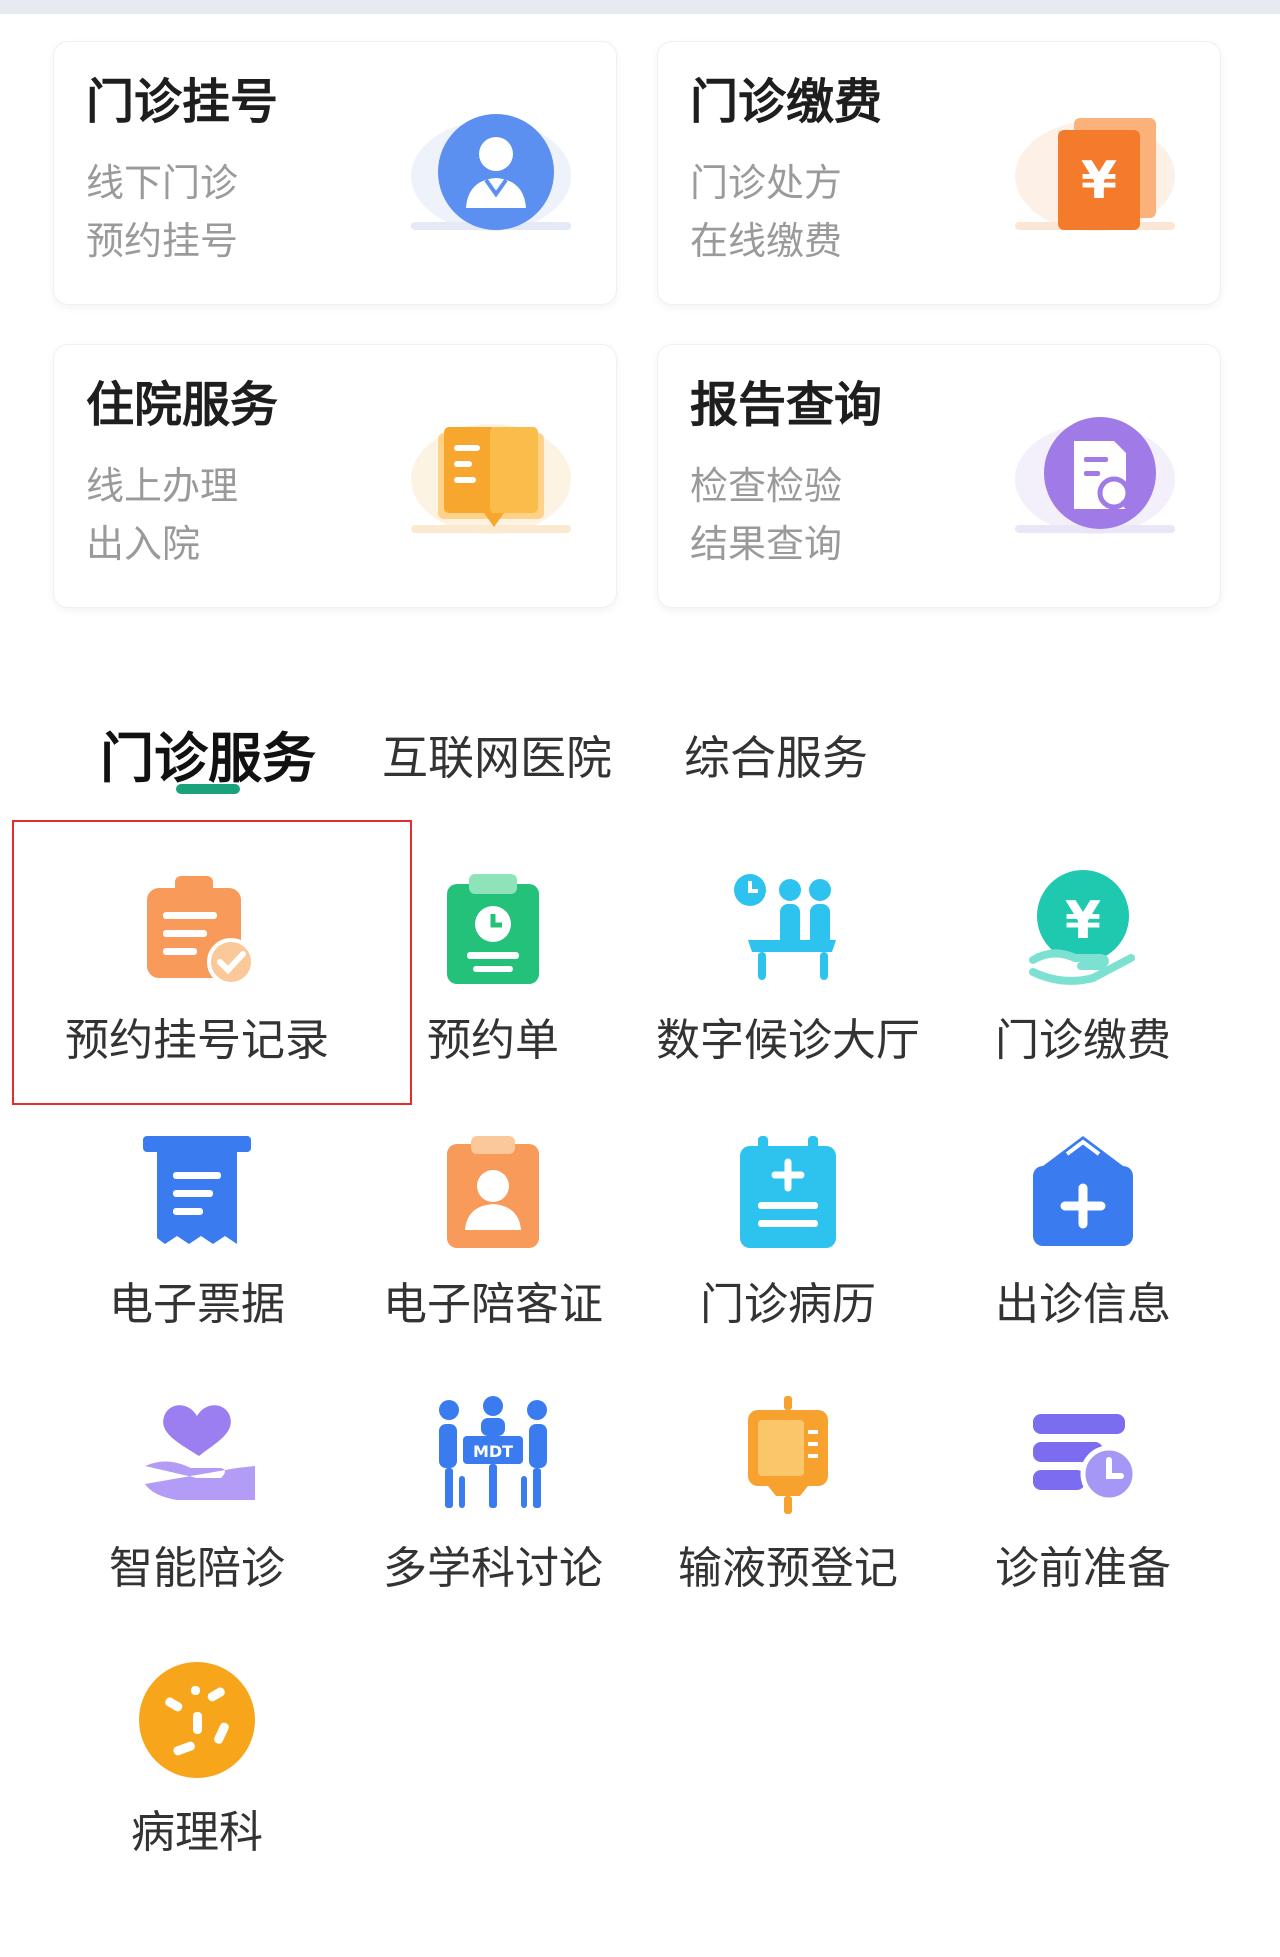 This screenshot has height=1957, width=1280. Describe the element at coordinates (197, 1568) in the screenshot. I see `service-label: 智能陪诊` at that location.